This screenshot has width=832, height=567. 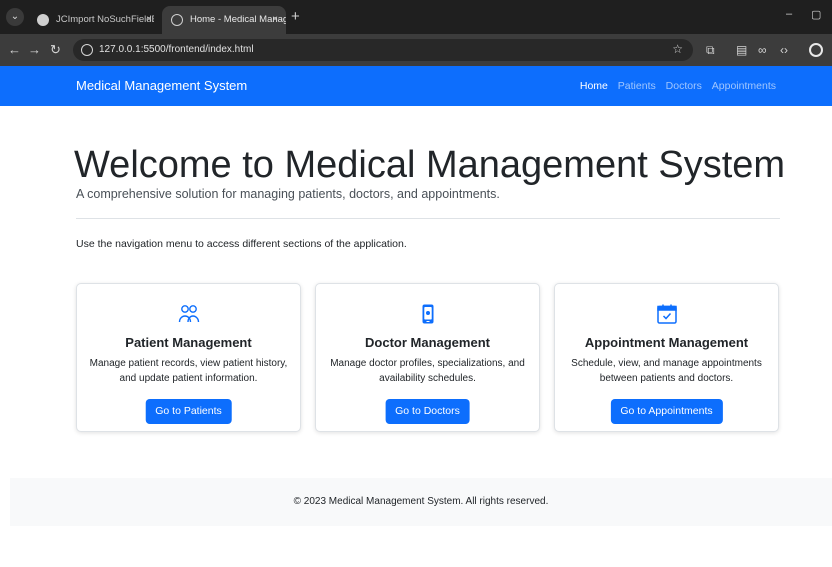 I want to click on browser-tab: JCImport NoSuchFieldError Fix ×, so click(x=94, y=20).